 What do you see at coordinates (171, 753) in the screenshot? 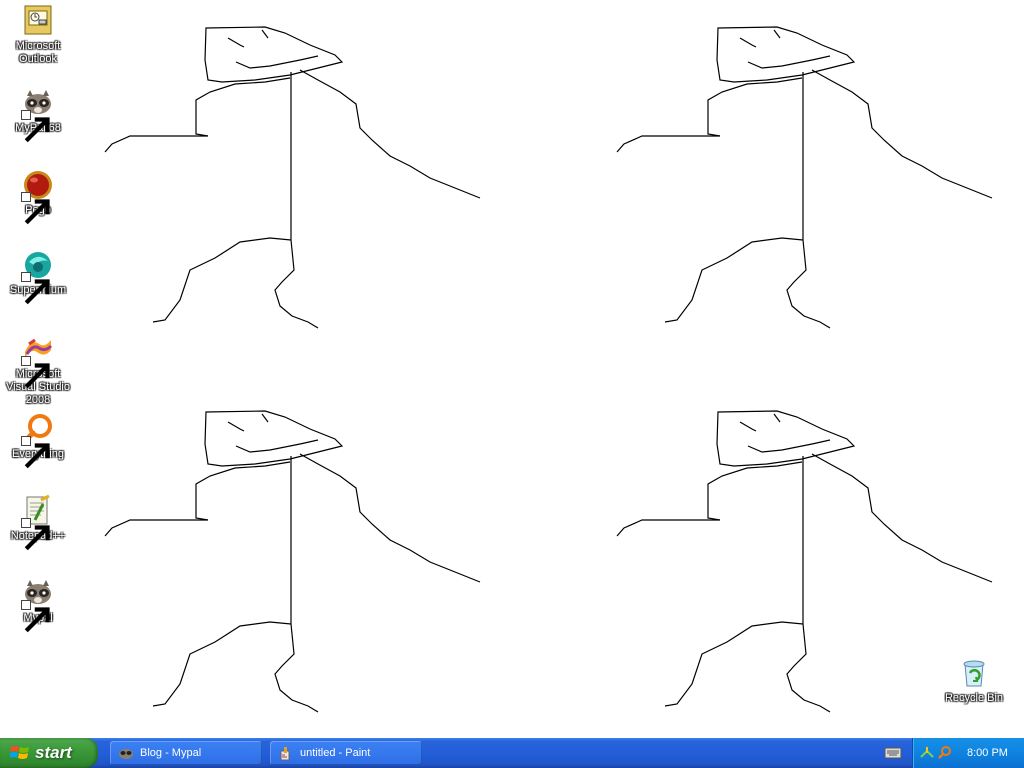
I see `taskbar-button-label: Blog - Mypal` at bounding box center [171, 753].